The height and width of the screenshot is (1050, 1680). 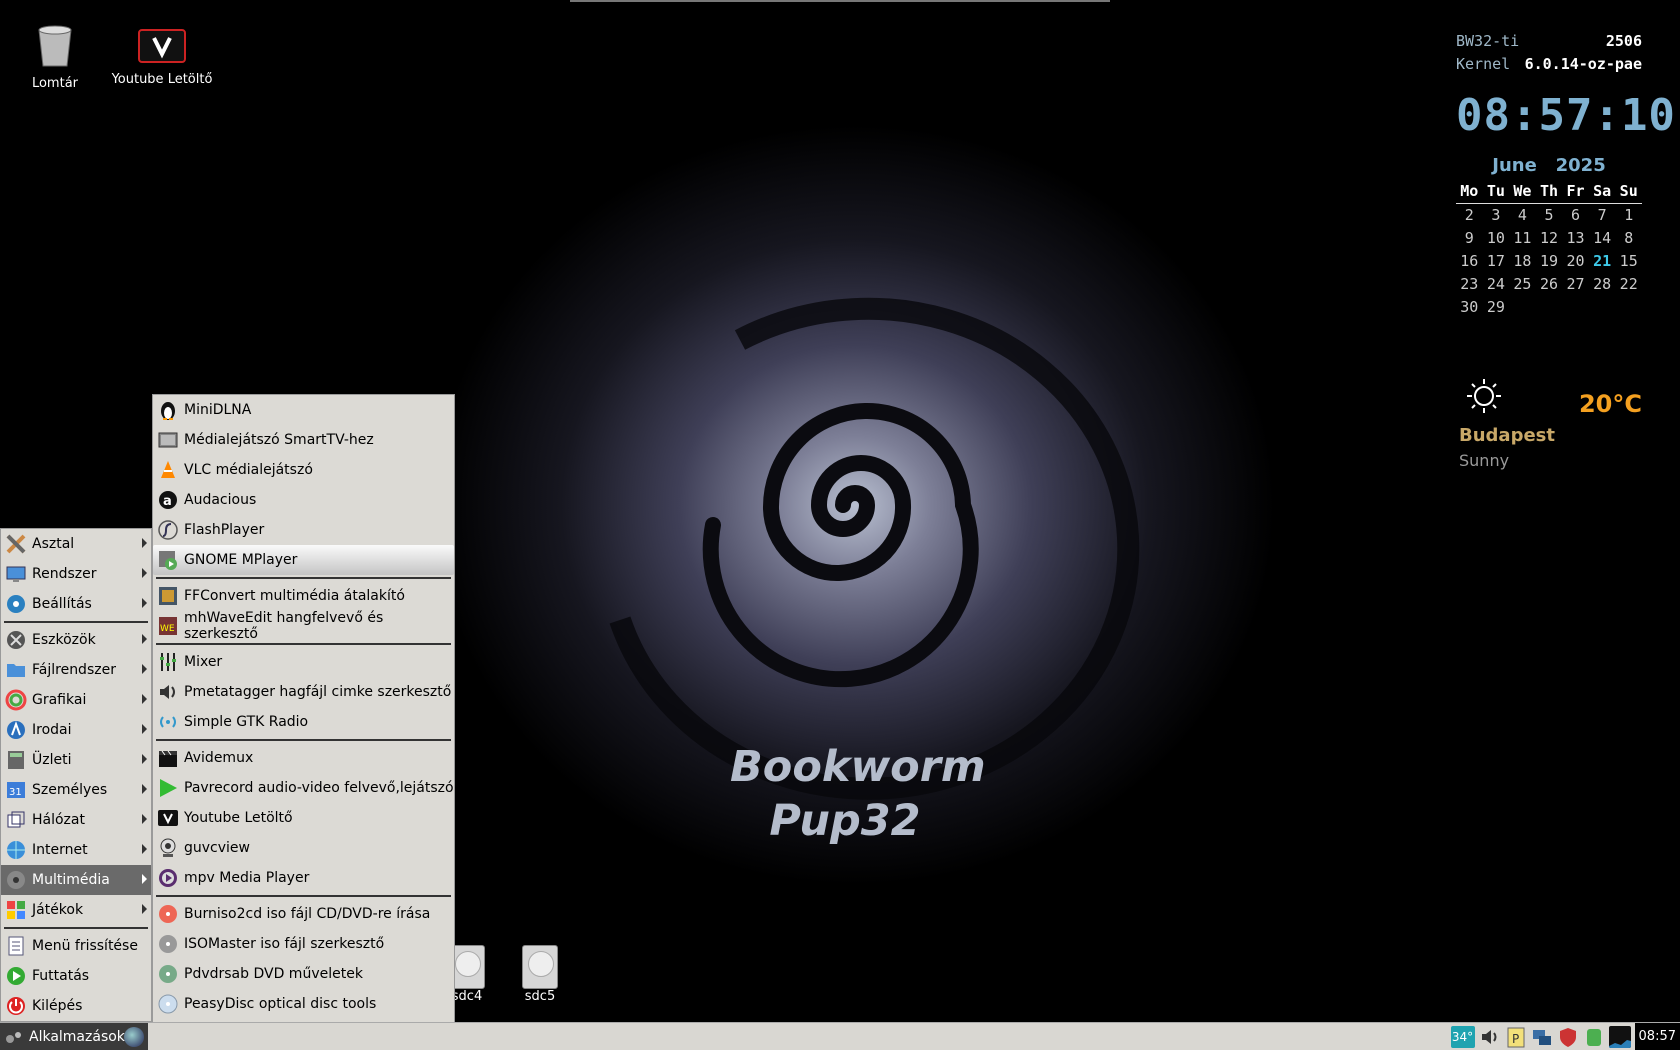 I want to click on submenu-item-label: Burniso2cd iso fájl CD/DVD-re írása, so click(x=307, y=914).